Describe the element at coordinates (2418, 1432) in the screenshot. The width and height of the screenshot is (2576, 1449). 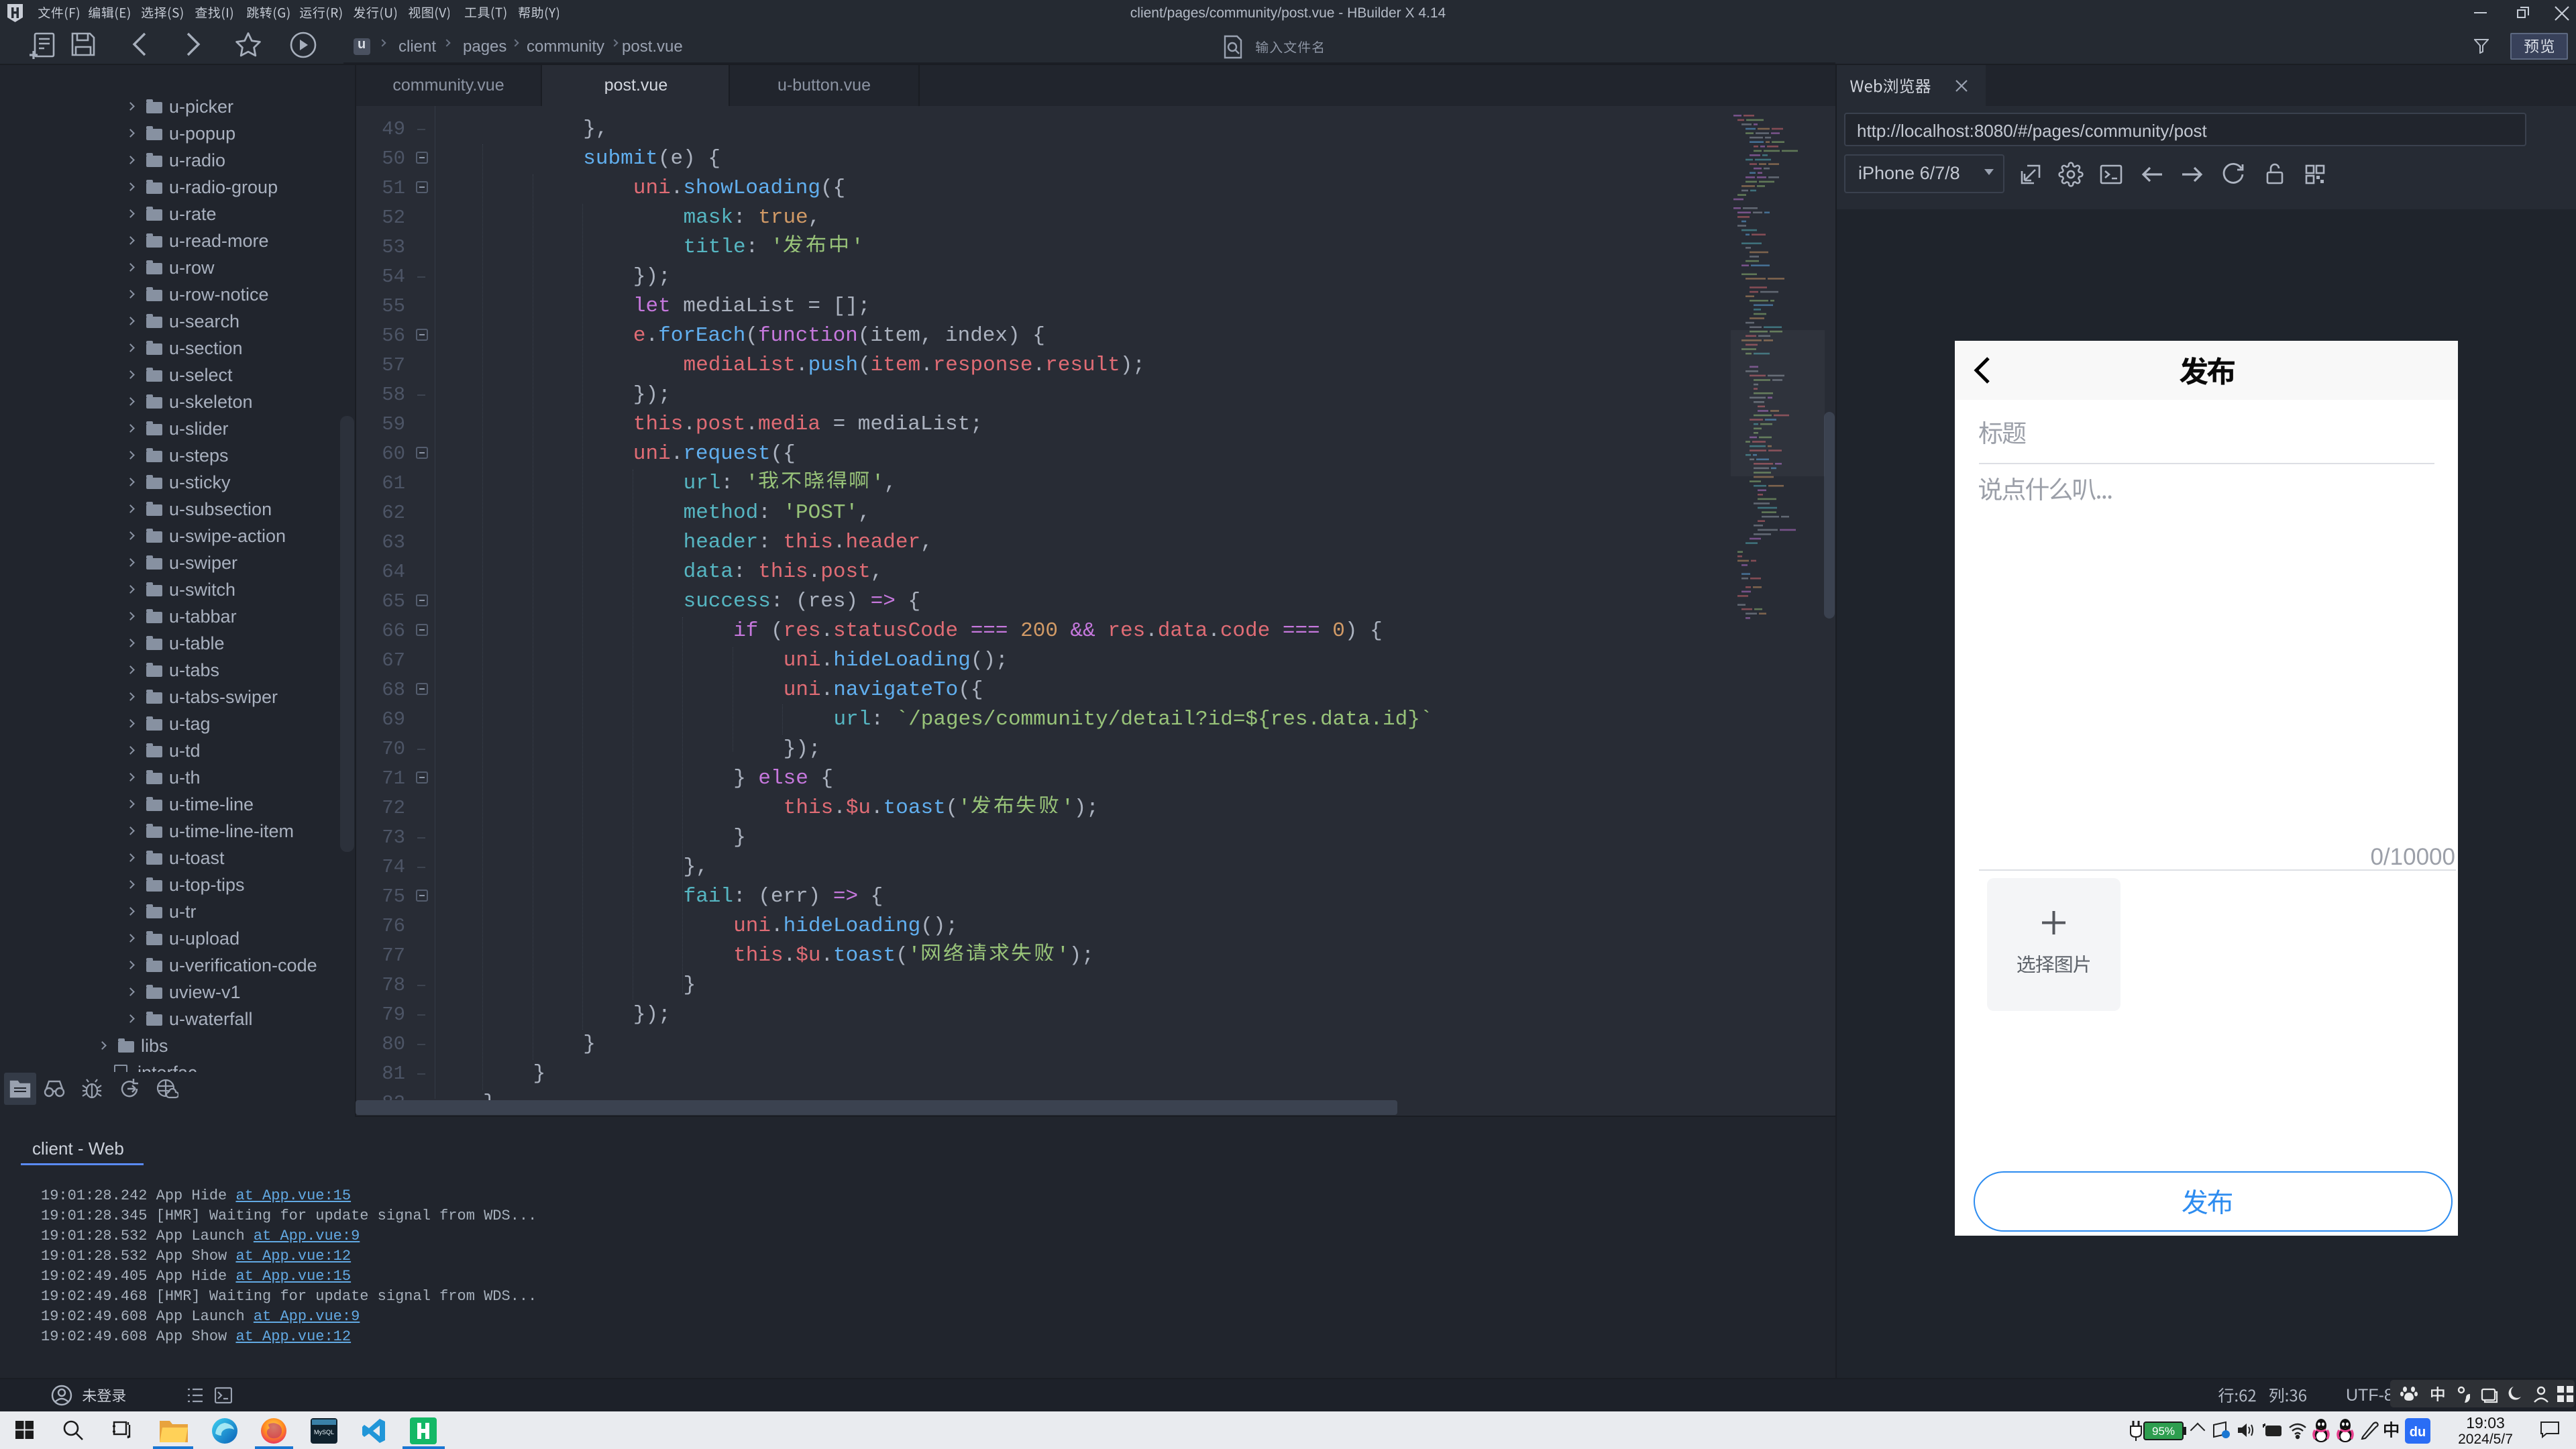
I see `svg-text: du` at that location.